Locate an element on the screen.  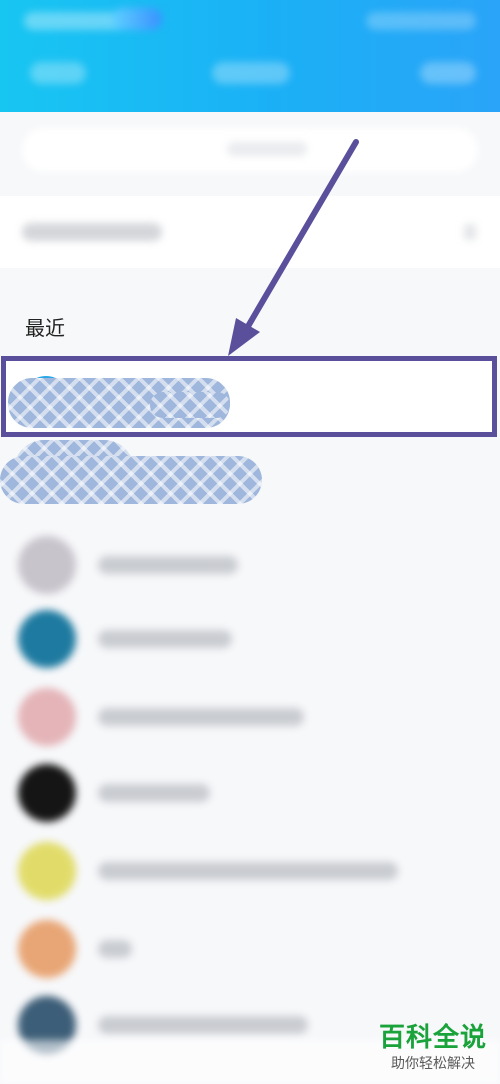
create-group-option is located at coordinates (250, 232).